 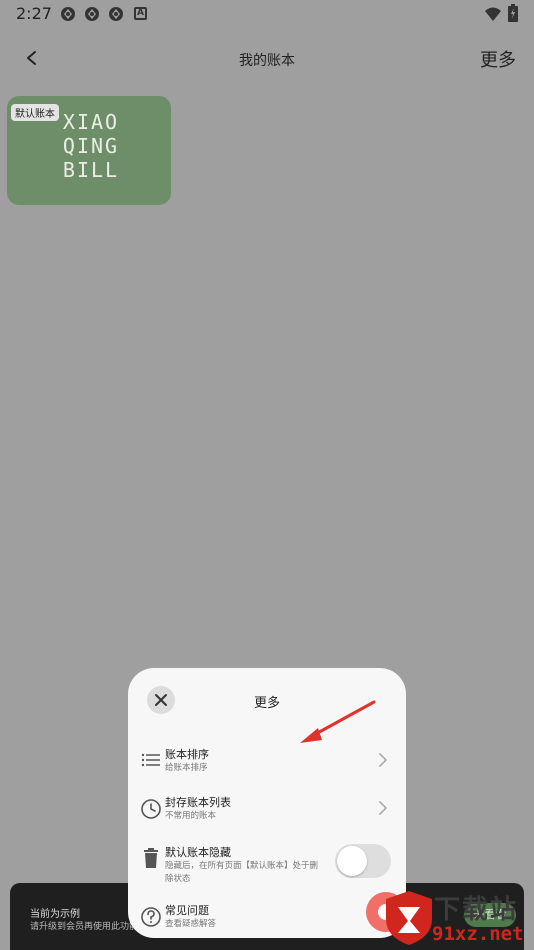 I want to click on sheet-item-sort-books: 账本排序 给账本排序, so click(x=267, y=764).